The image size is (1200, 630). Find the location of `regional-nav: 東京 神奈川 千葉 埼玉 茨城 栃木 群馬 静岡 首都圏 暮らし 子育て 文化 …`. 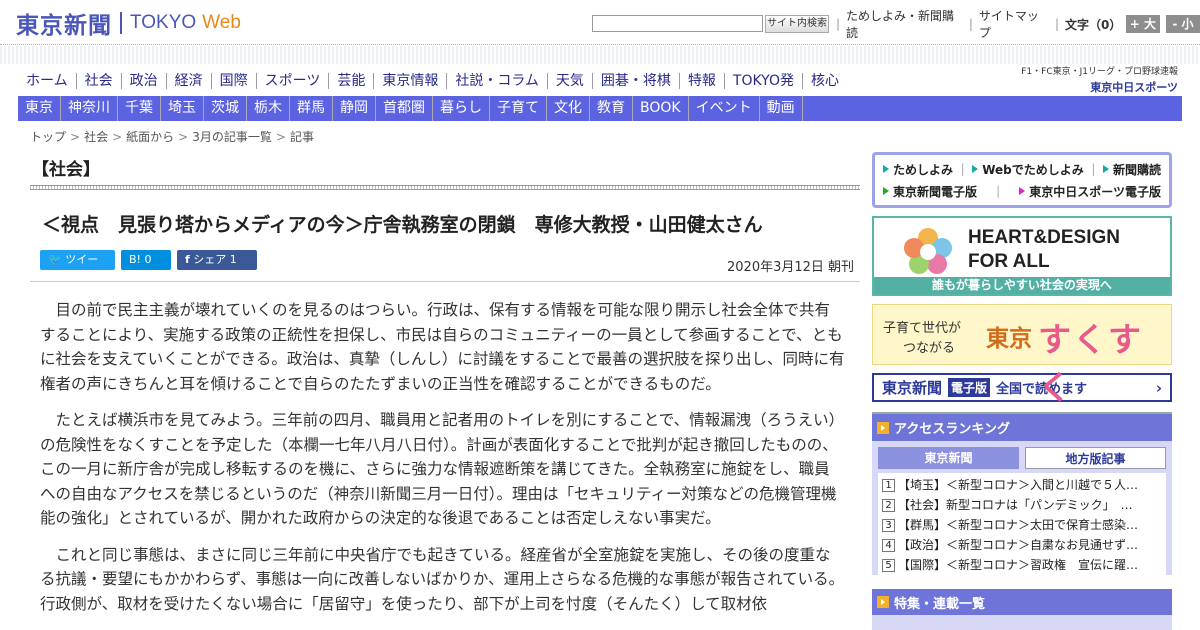

regional-nav: 東京 神奈川 千葉 埼玉 茨城 栃木 群馬 静岡 首都圏 暮らし 子育て 文化 … is located at coordinates (600, 108).